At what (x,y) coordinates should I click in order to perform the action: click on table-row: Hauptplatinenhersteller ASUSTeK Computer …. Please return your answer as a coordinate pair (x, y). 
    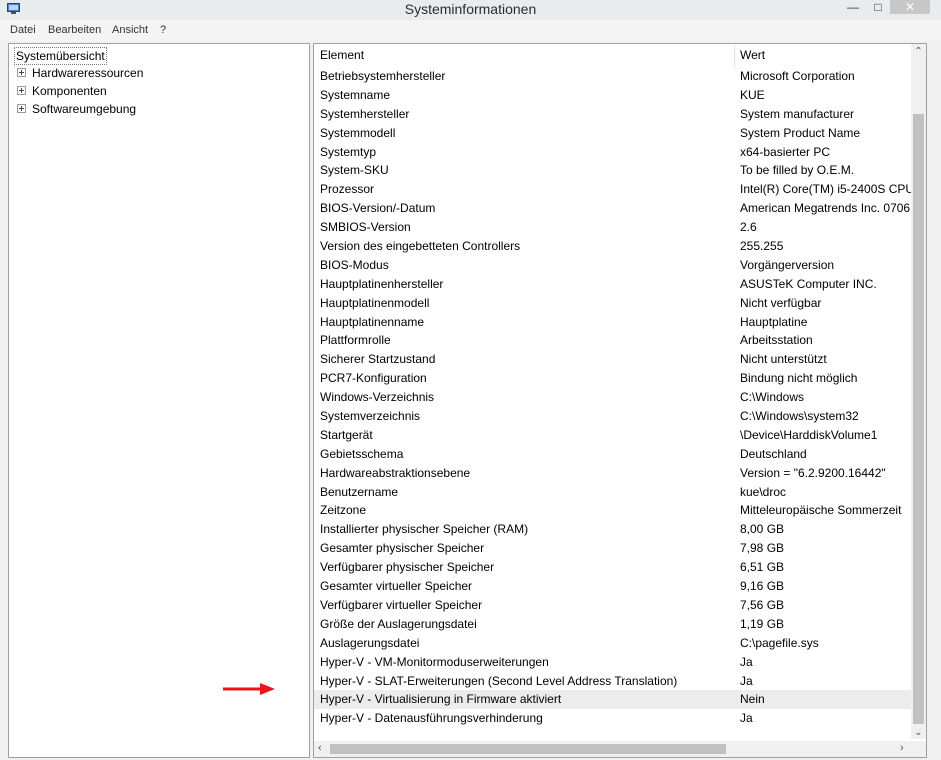
    Looking at the image, I should click on (612, 284).